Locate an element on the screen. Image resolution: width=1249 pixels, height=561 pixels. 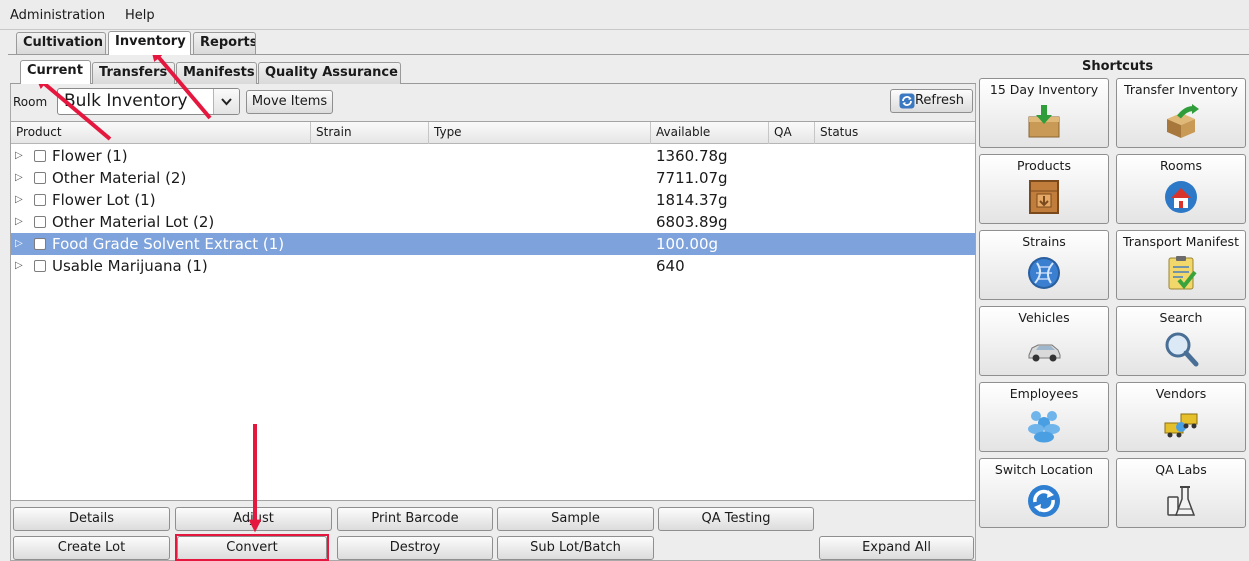
arrow-to-current-tab is located at coordinates (73, 108).